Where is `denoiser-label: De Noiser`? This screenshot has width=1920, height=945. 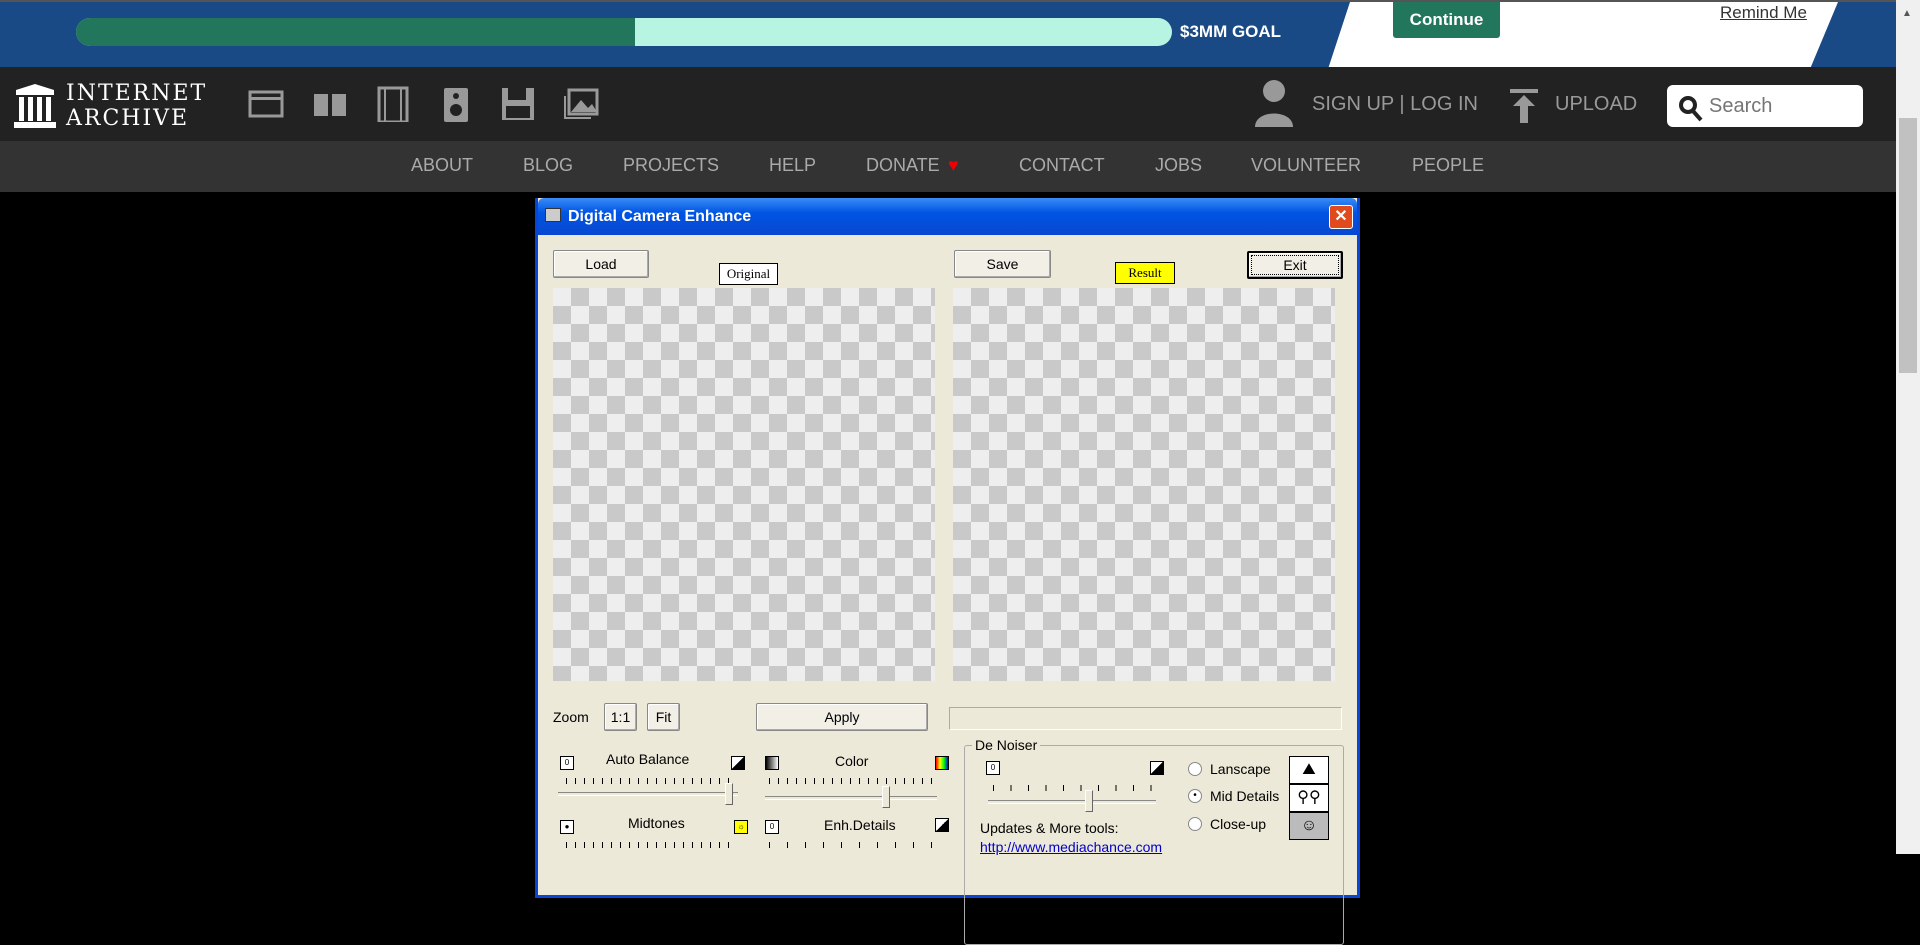
denoiser-label: De Noiser is located at coordinates (1006, 745).